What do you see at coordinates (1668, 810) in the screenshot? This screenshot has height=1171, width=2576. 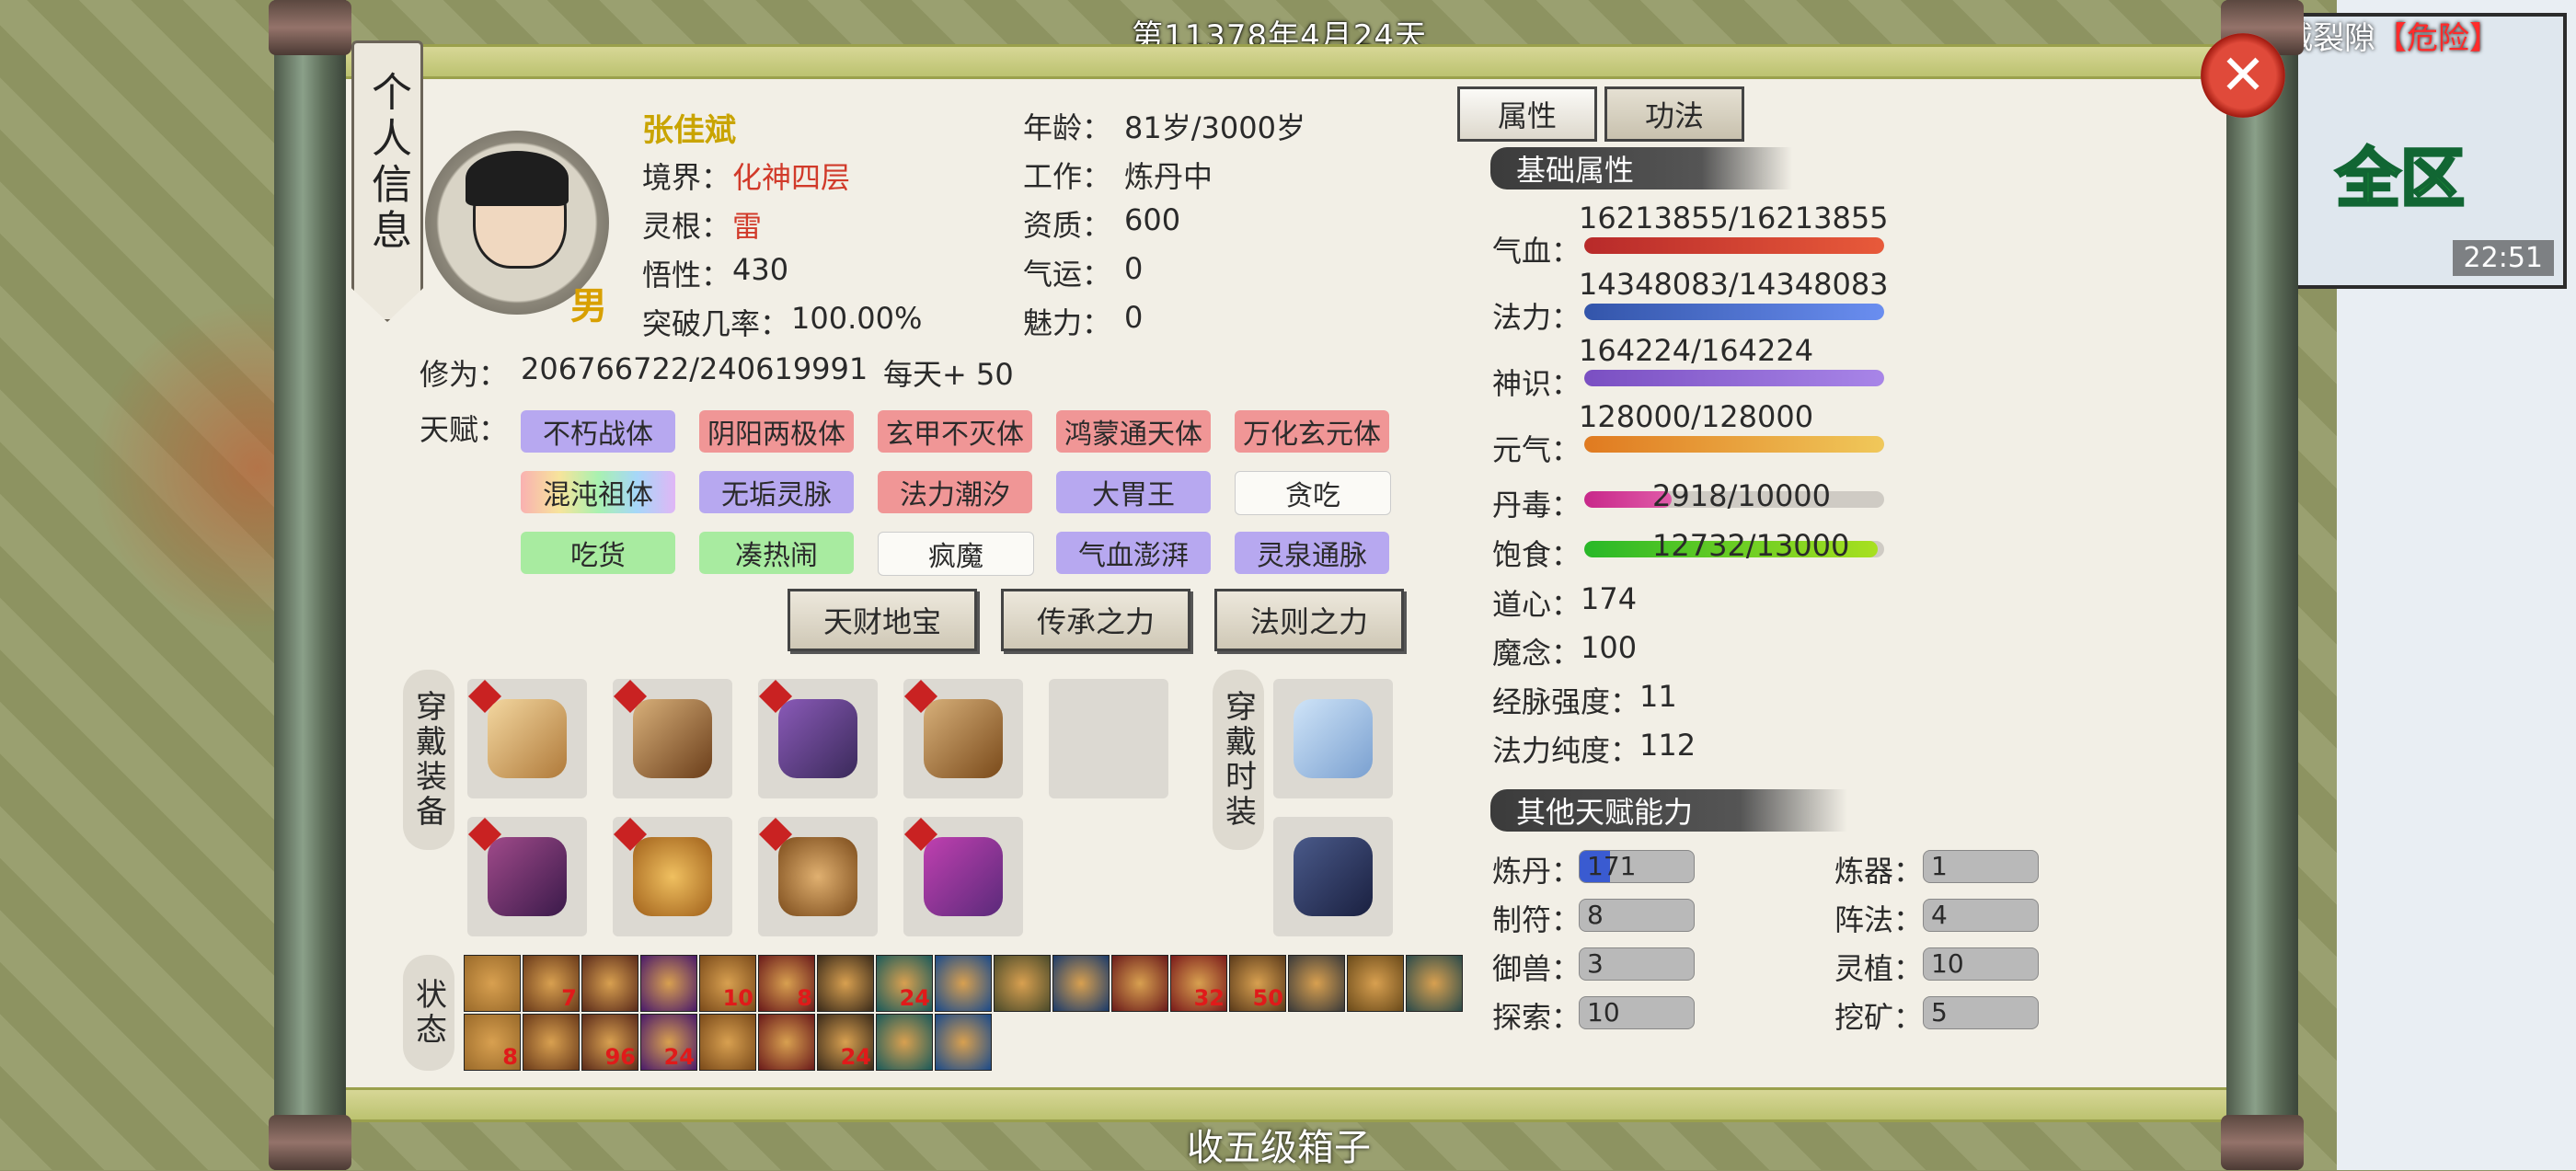 I see `other-abilities-header: 其他天赋能力` at bounding box center [1668, 810].